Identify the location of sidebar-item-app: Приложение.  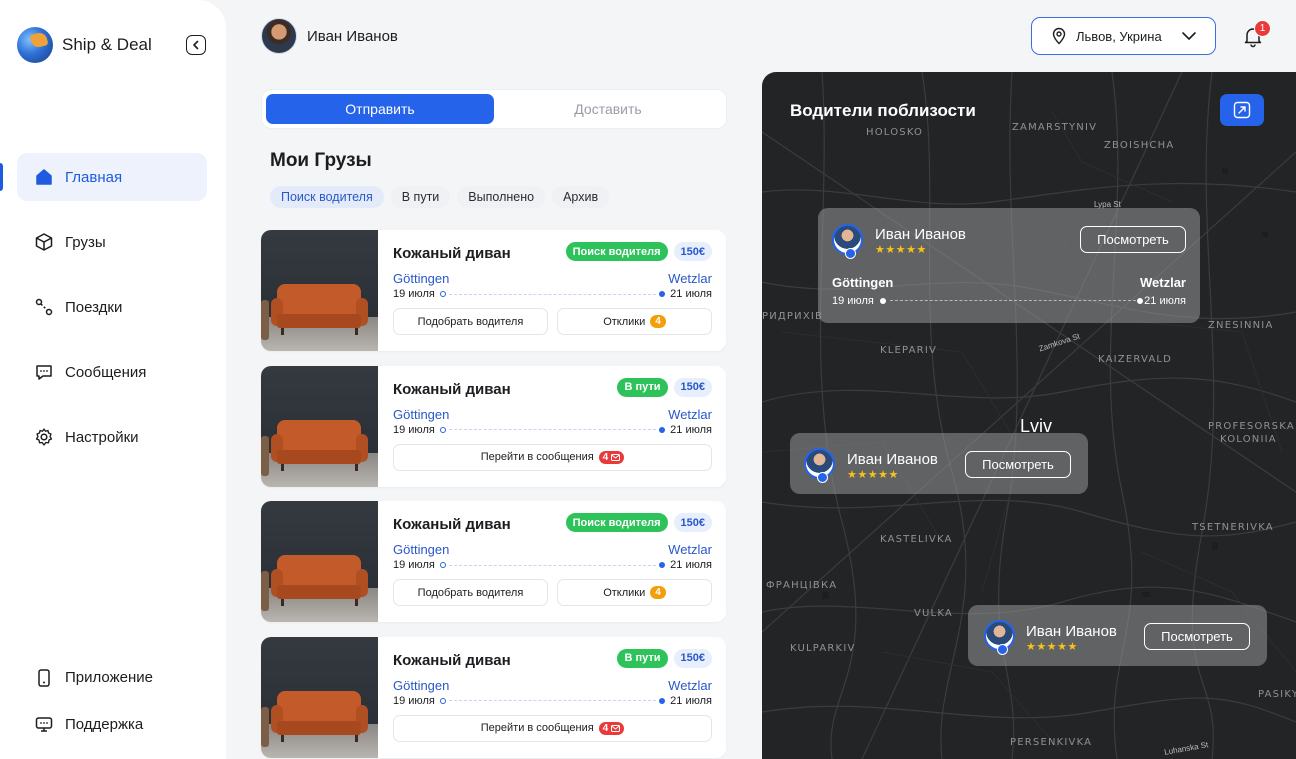
(112, 677).